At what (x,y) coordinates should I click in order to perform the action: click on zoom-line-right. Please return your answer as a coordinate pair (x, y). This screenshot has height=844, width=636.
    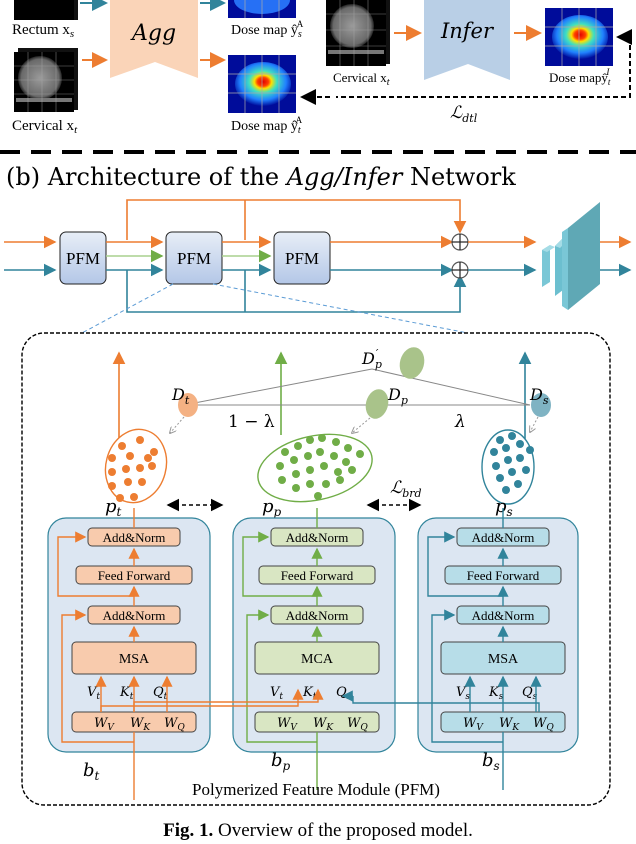
    Looking at the image, I should click on (340, 308).